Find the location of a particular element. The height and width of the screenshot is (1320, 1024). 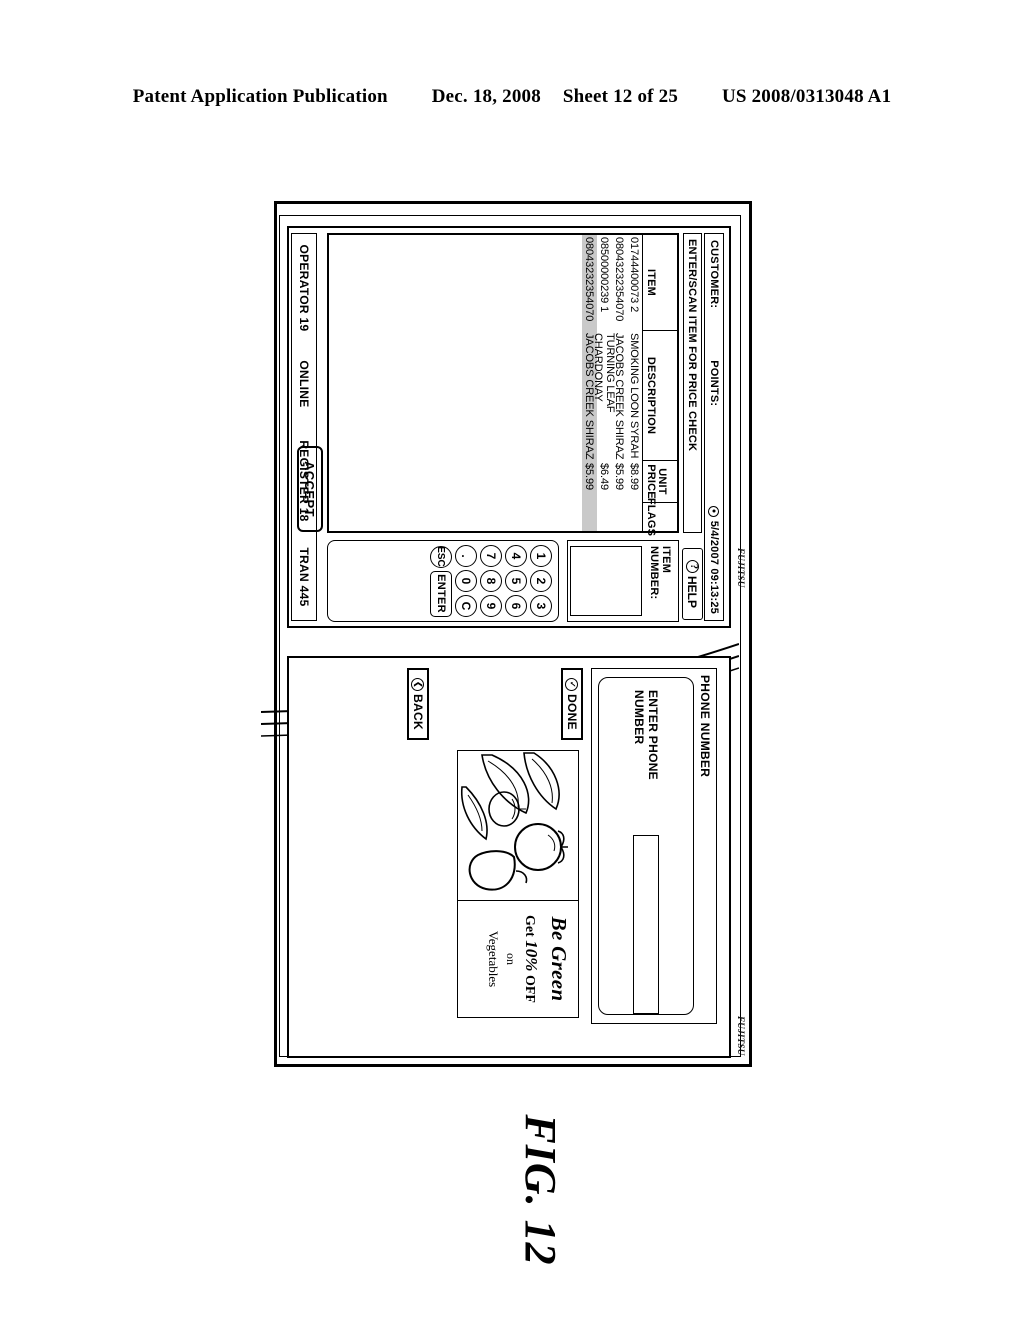

column-header-unit-price: UNIT PRICE is located at coordinates (660, 482).